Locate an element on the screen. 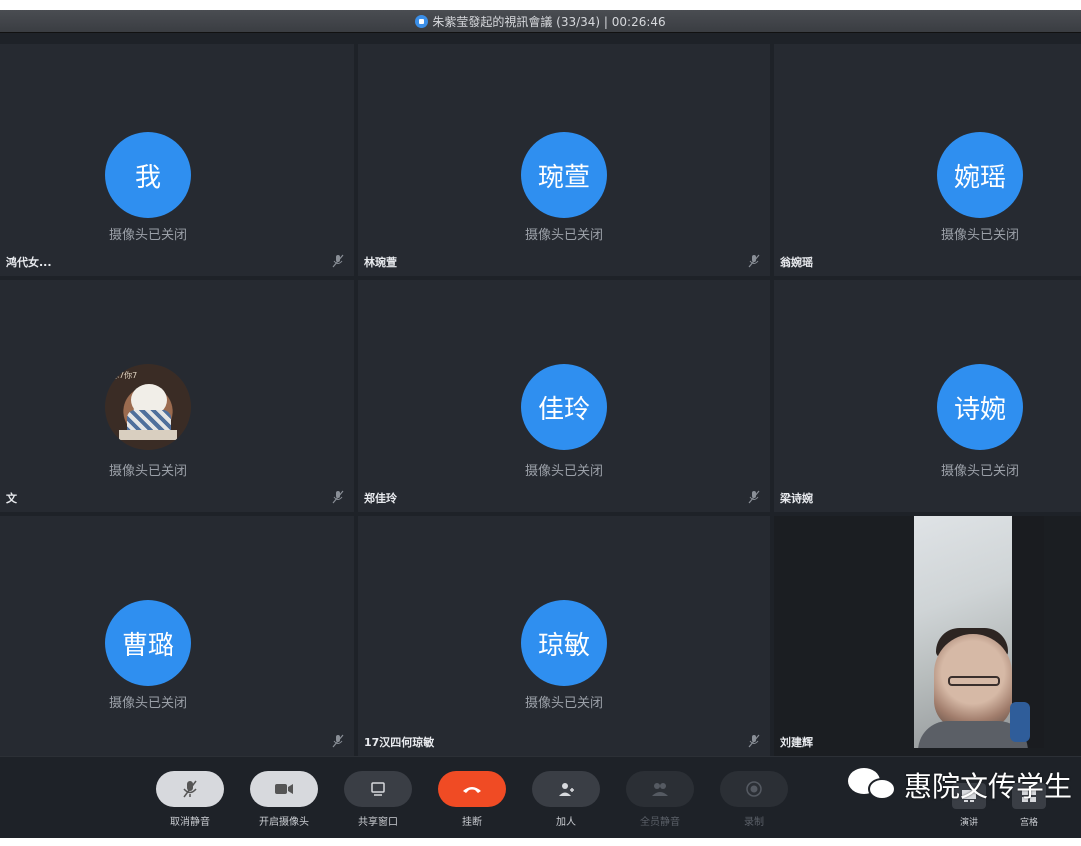  record-icon is located at coordinates (754, 789).